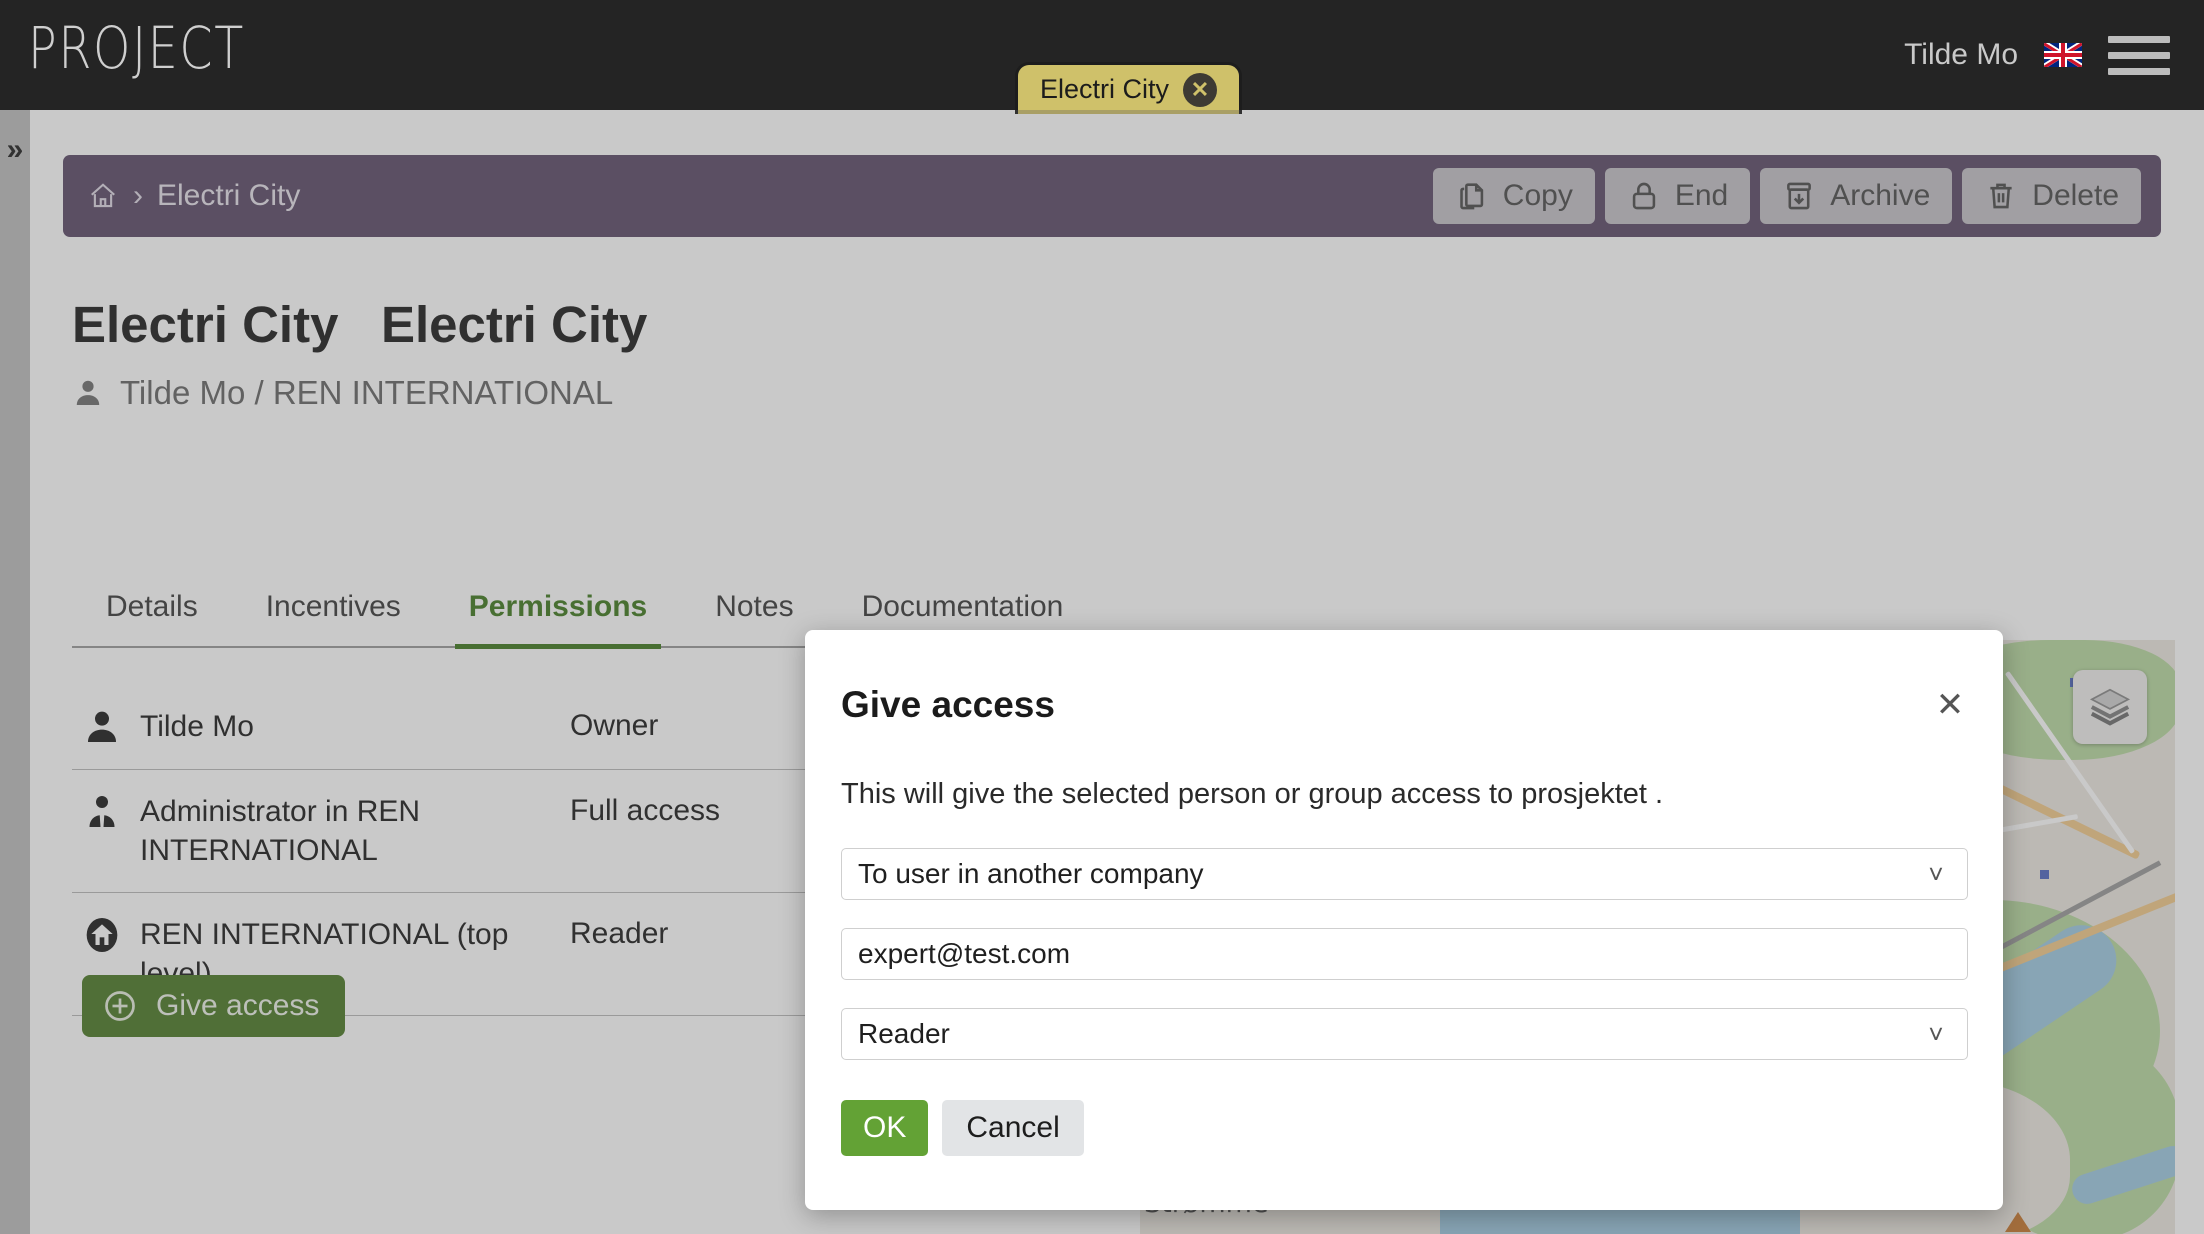  Describe the element at coordinates (948, 704) in the screenshot. I see `dialog-title: Give access` at that location.